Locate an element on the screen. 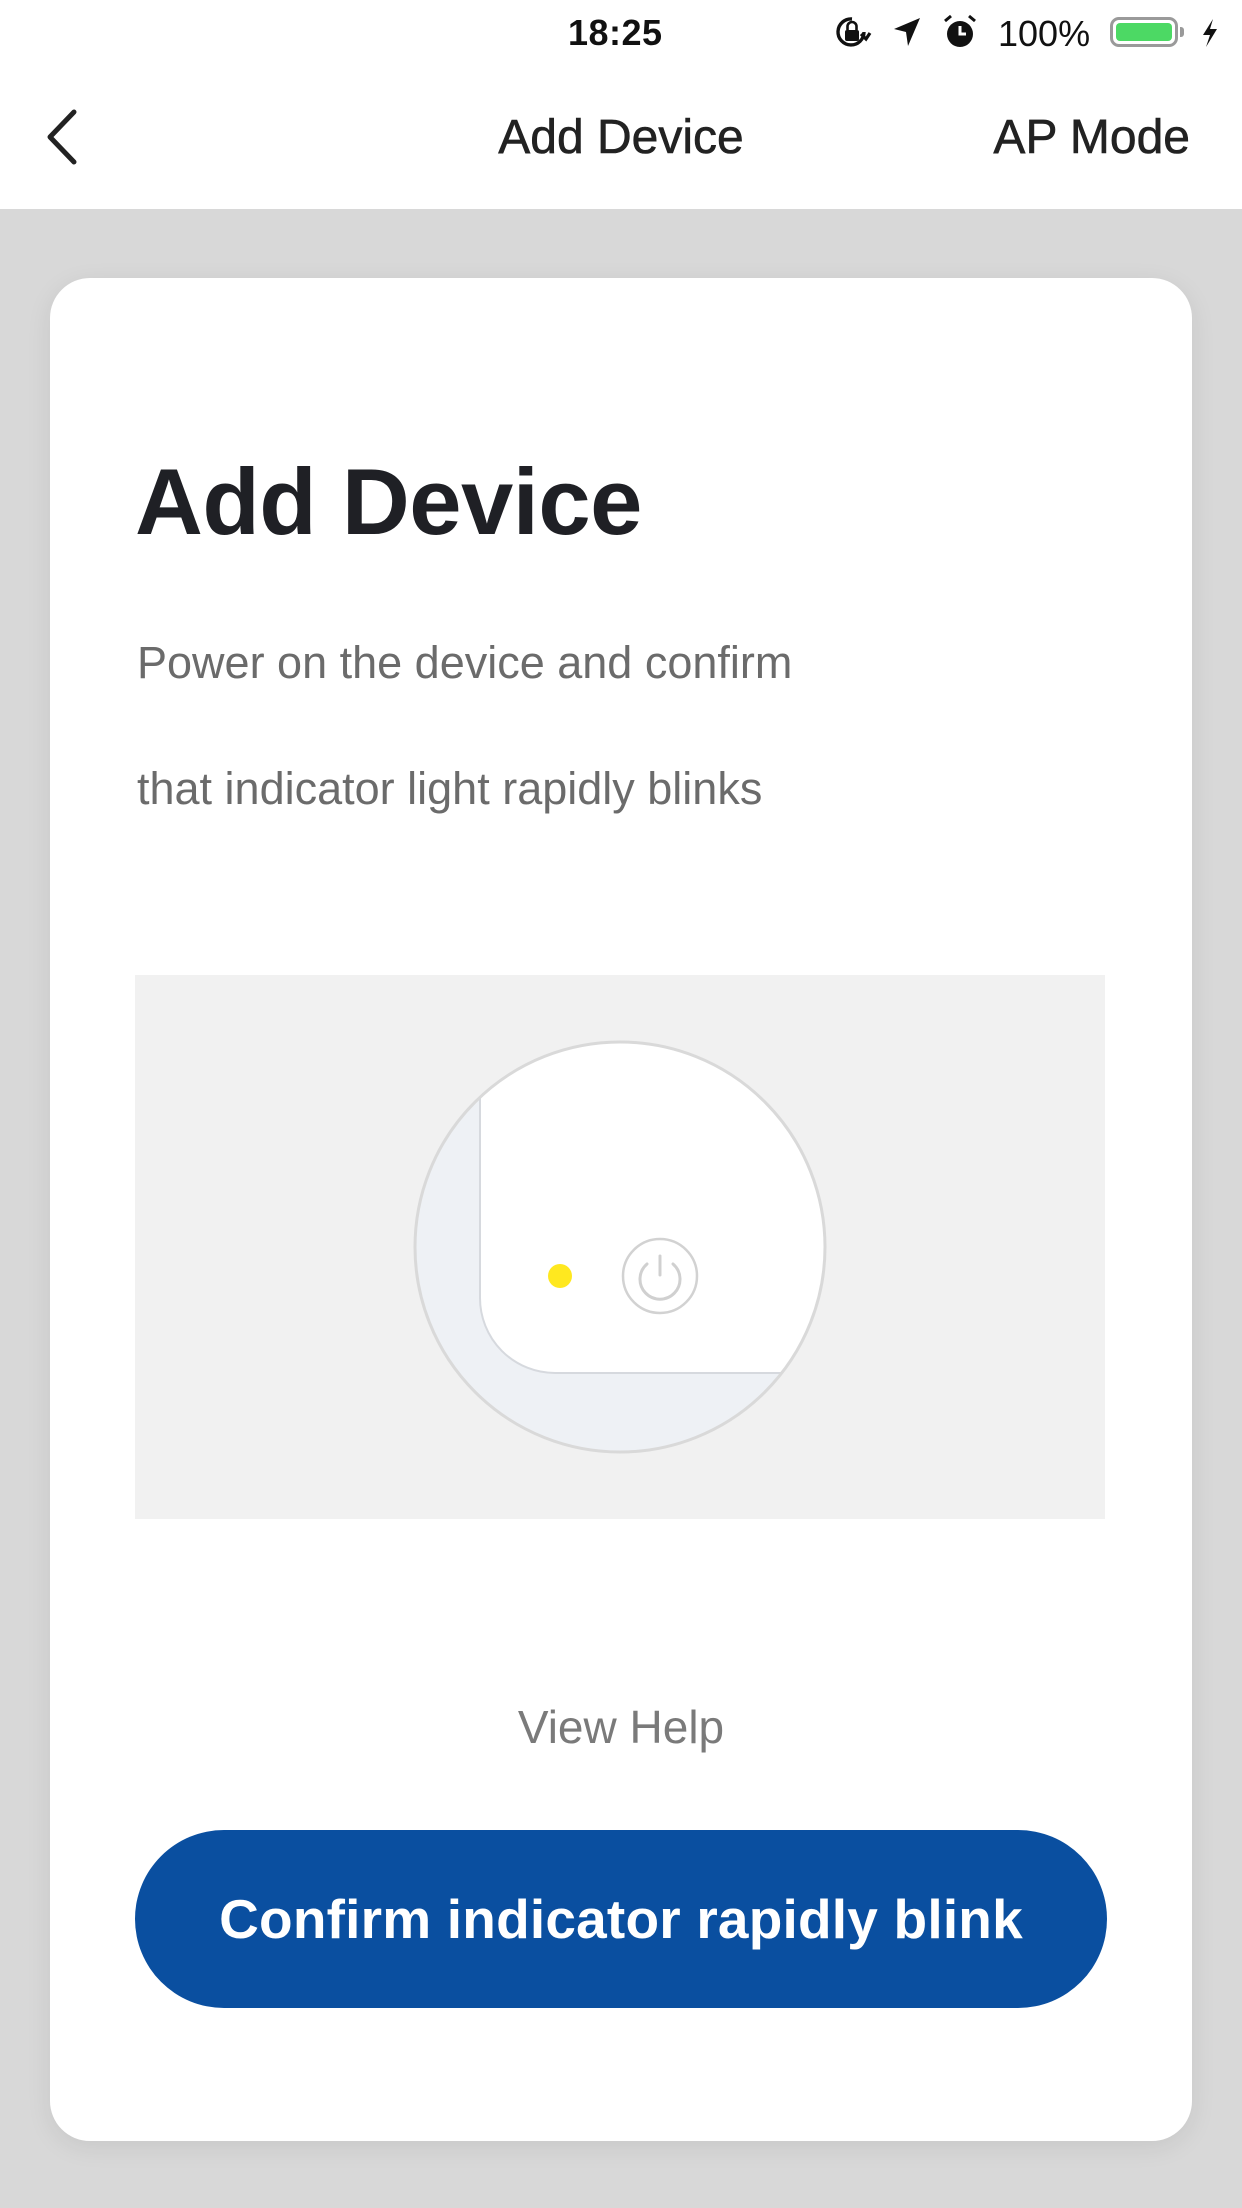  indicator-light is located at coordinates (560, 1276).